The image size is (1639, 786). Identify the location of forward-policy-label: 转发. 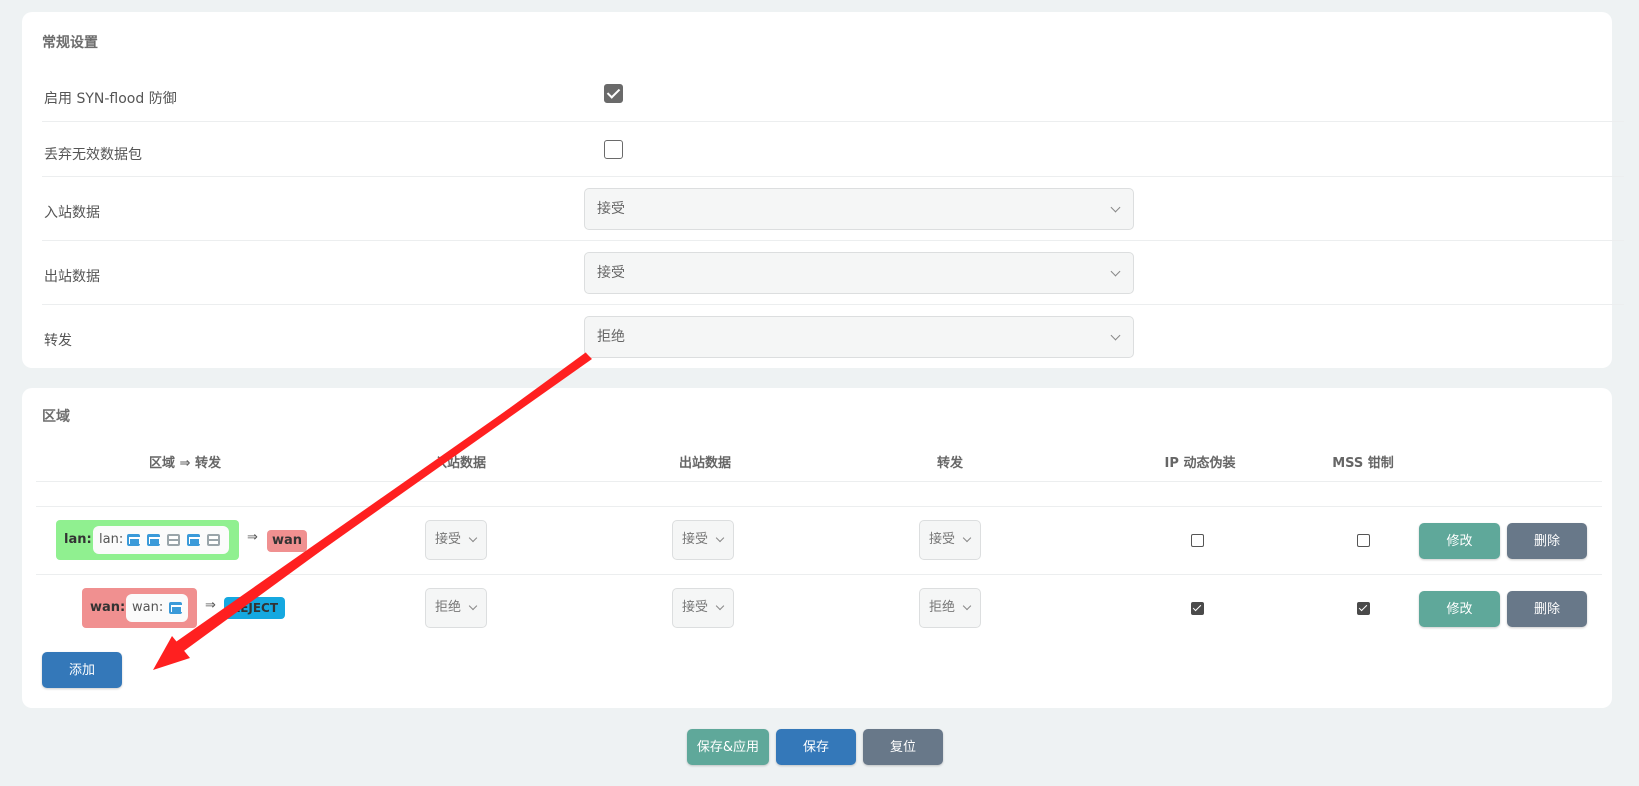
(58, 341).